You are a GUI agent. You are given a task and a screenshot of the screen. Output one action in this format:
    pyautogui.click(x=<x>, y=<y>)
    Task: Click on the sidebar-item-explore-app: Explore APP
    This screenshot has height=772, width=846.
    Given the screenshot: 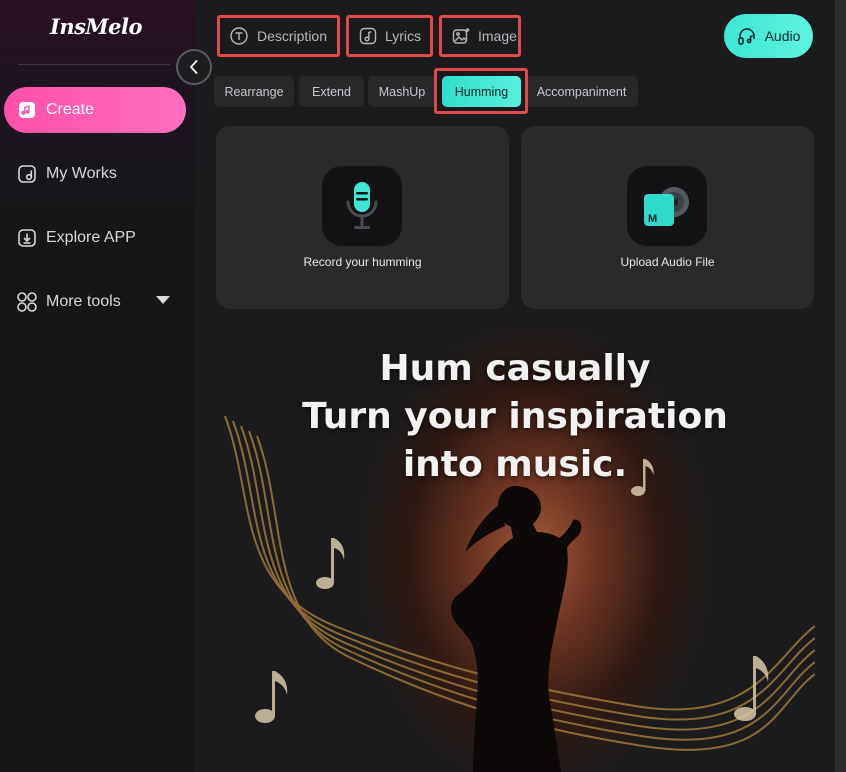 What is the action you would take?
    pyautogui.click(x=95, y=238)
    